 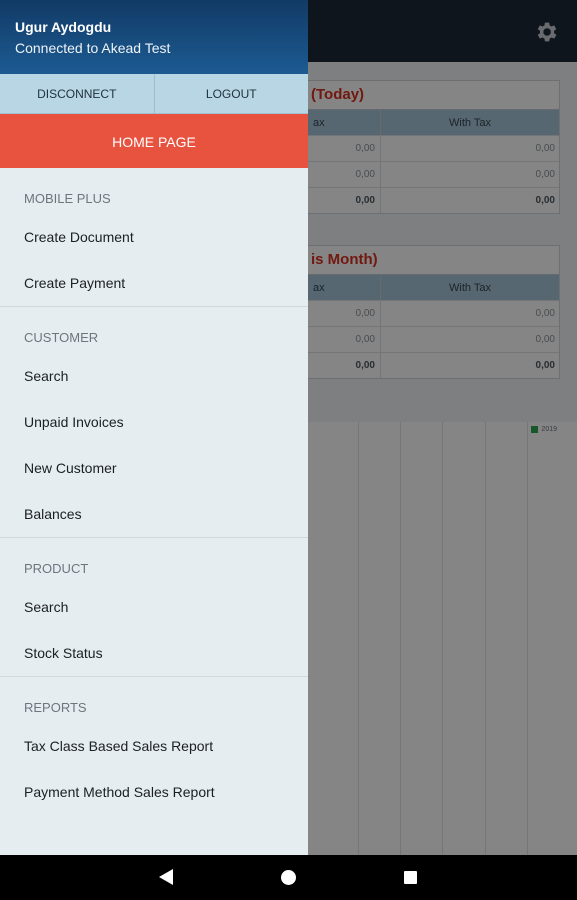 What do you see at coordinates (56, 568) in the screenshot?
I see `section-title: PRODUCT` at bounding box center [56, 568].